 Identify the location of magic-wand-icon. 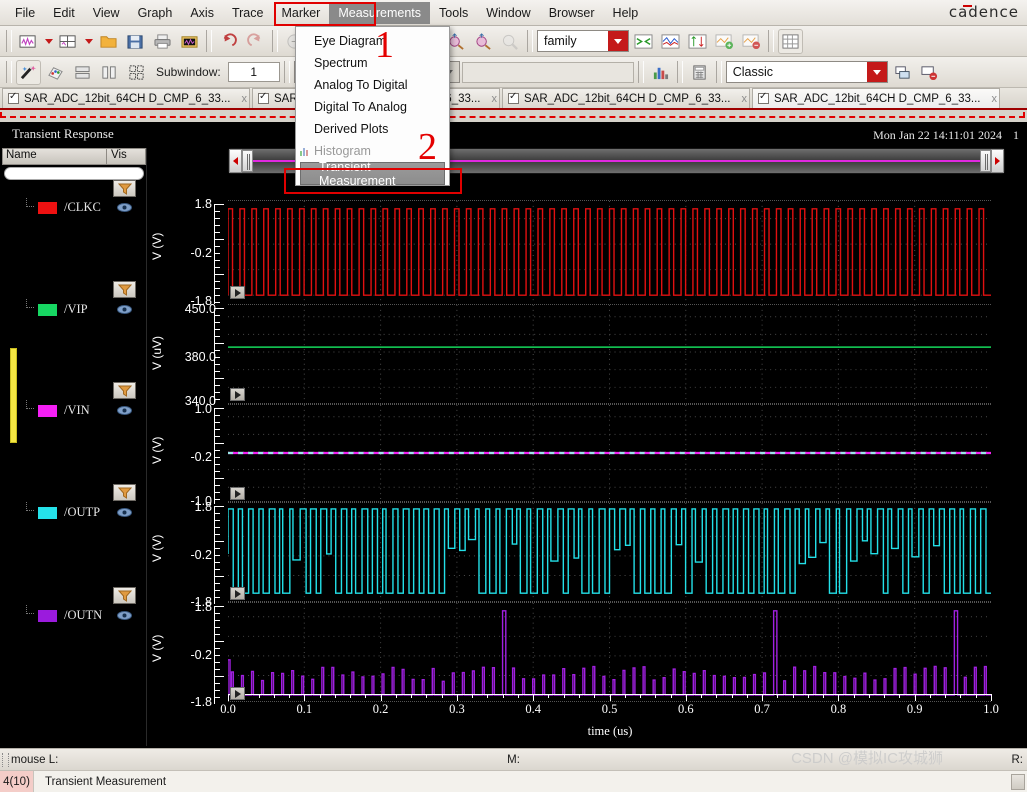
(28, 72).